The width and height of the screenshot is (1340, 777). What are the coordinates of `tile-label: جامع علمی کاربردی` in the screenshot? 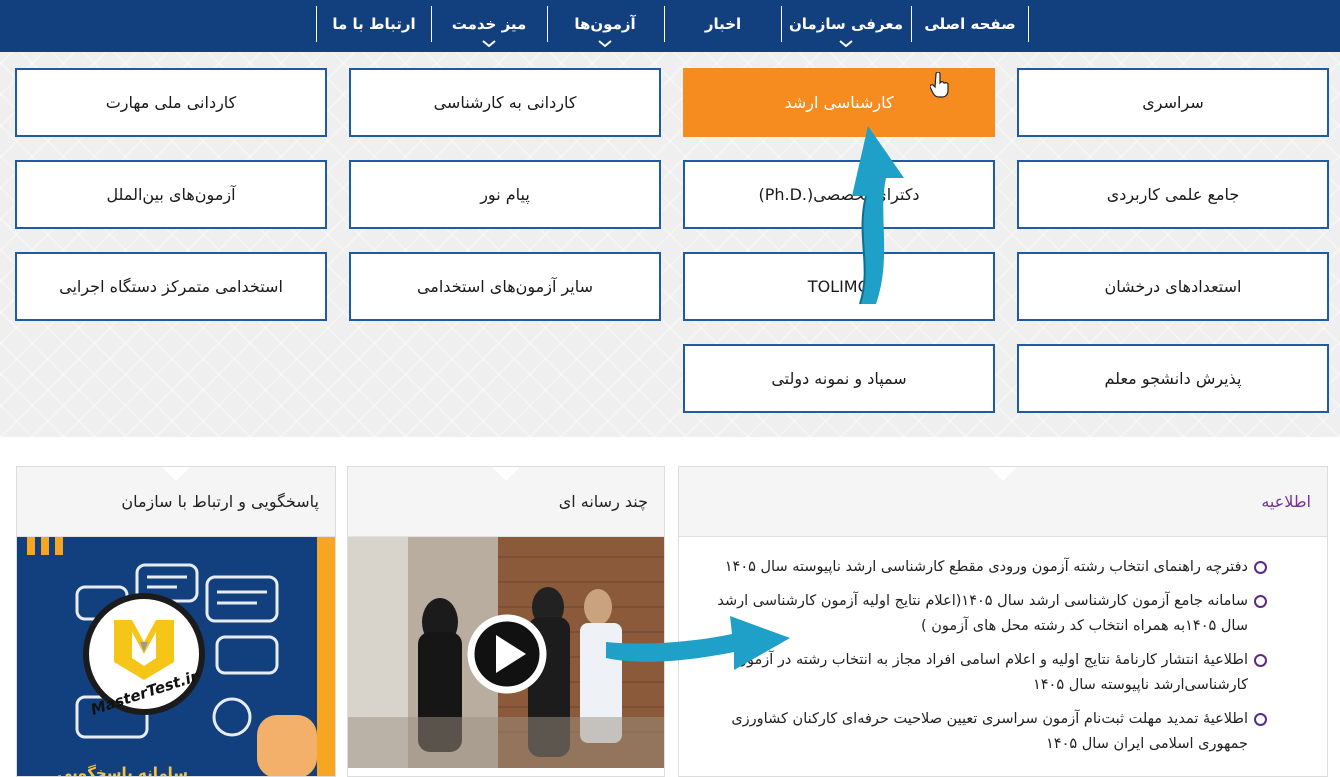 It's located at (1173, 194).